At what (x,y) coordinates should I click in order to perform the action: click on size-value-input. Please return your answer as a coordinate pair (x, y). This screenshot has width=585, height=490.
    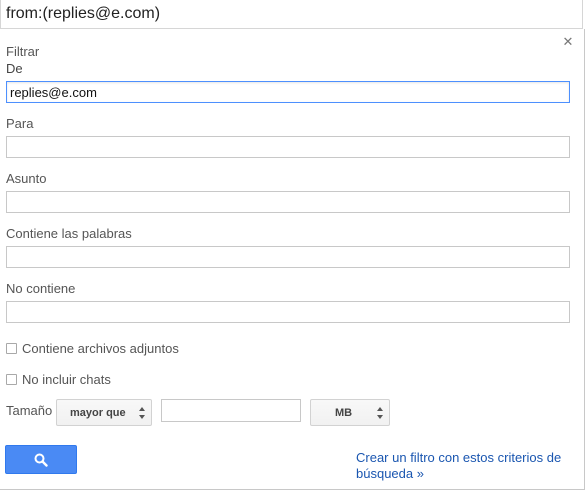
    Looking at the image, I should click on (231, 410).